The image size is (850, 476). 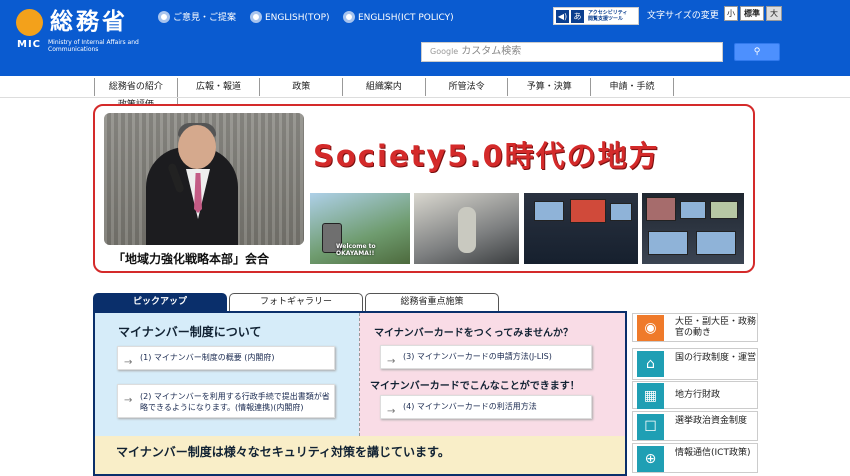 What do you see at coordinates (356, 250) in the screenshot?
I see `thumb-welcome-text: Welcome to OKAYAMA!!` at bounding box center [356, 250].